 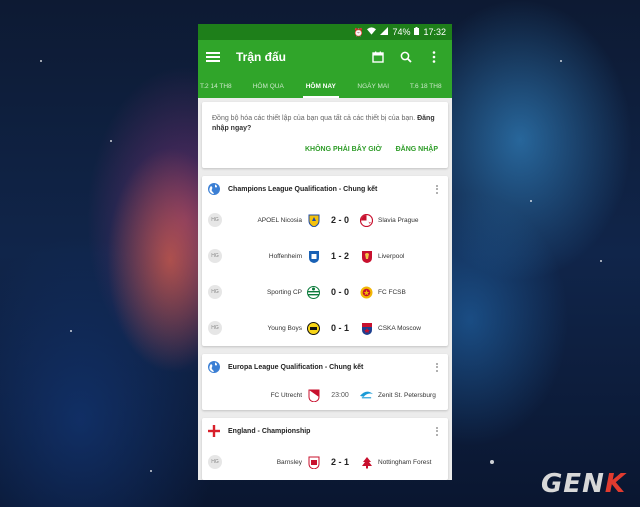 I want to click on match-row: HG Hoffenheim 1 - 2 Liverpool, so click(x=325, y=256).